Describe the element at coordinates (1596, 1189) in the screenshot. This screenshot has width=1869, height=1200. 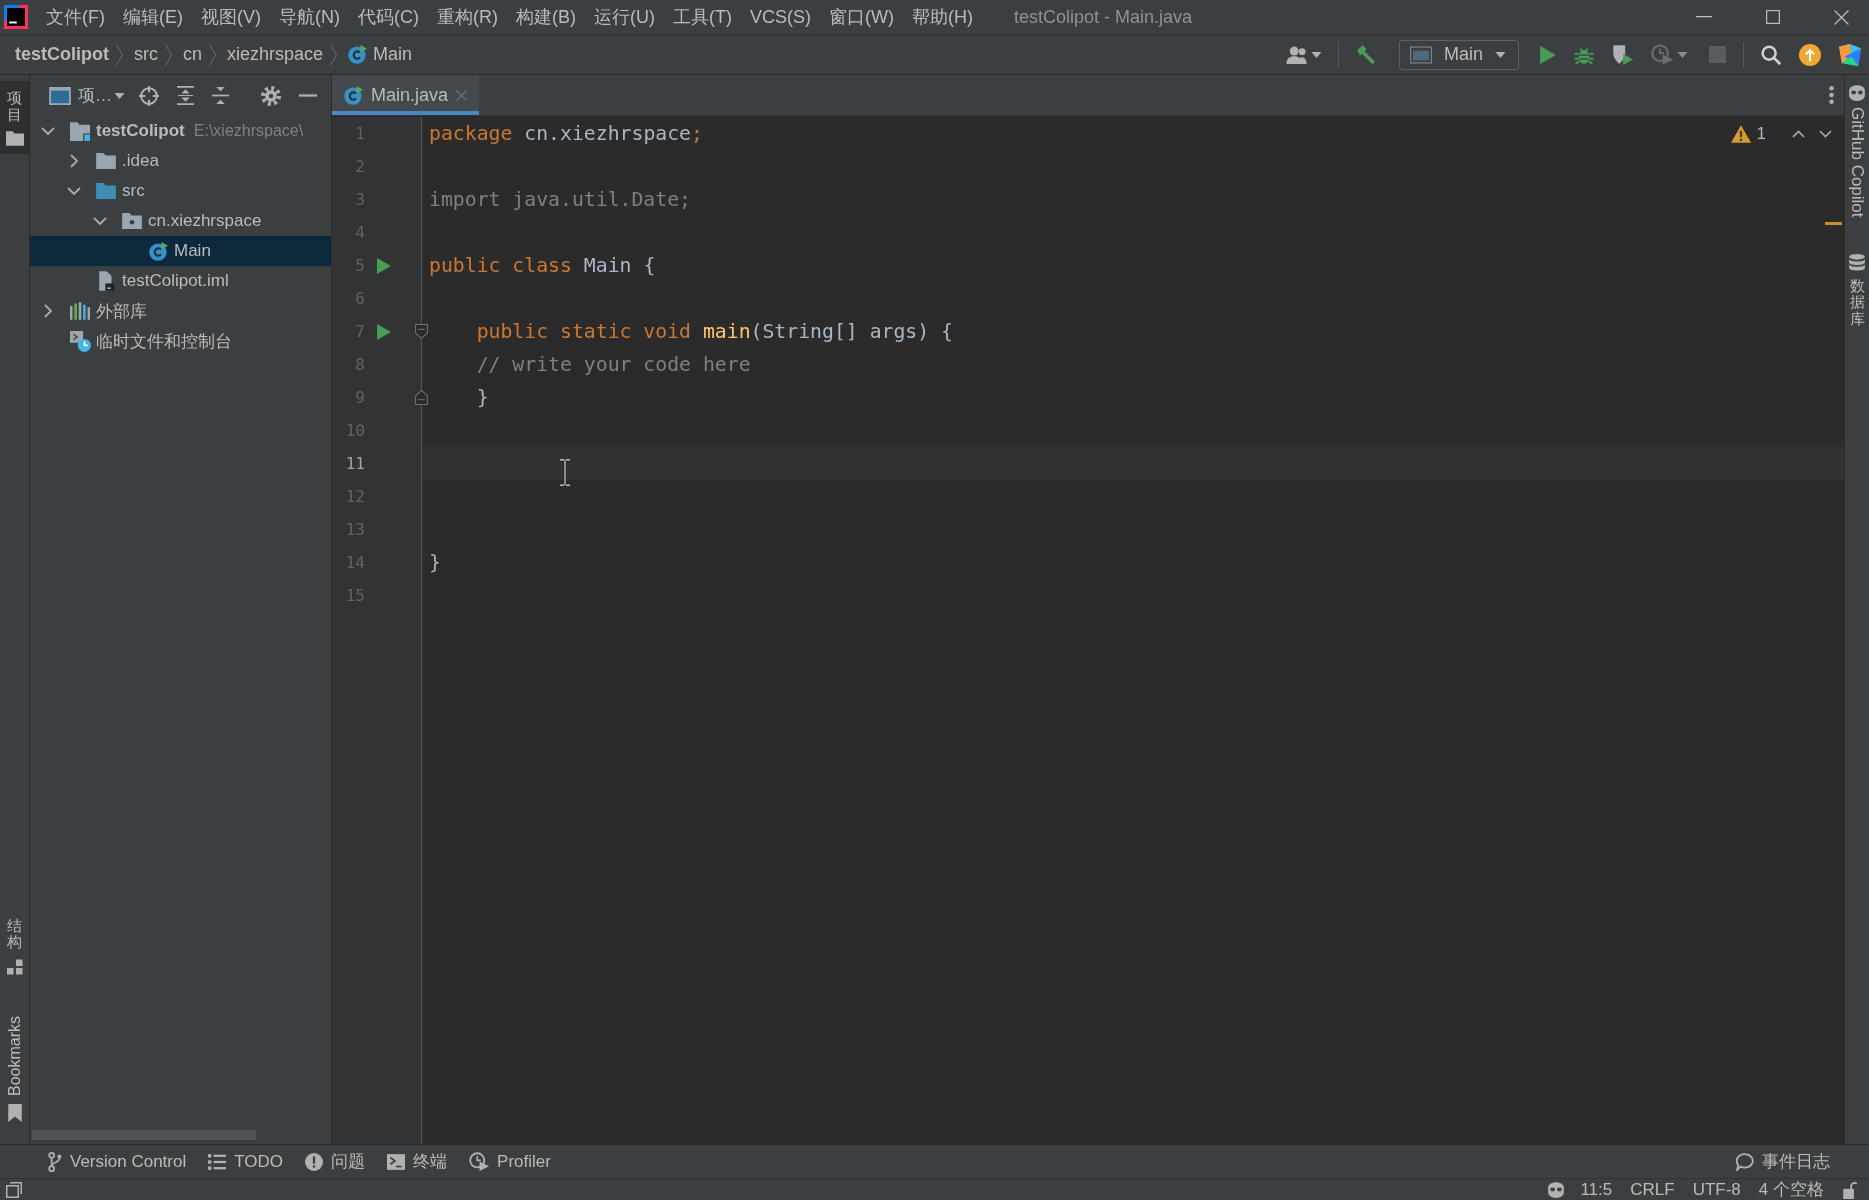
I see `status-item: 11:5` at that location.